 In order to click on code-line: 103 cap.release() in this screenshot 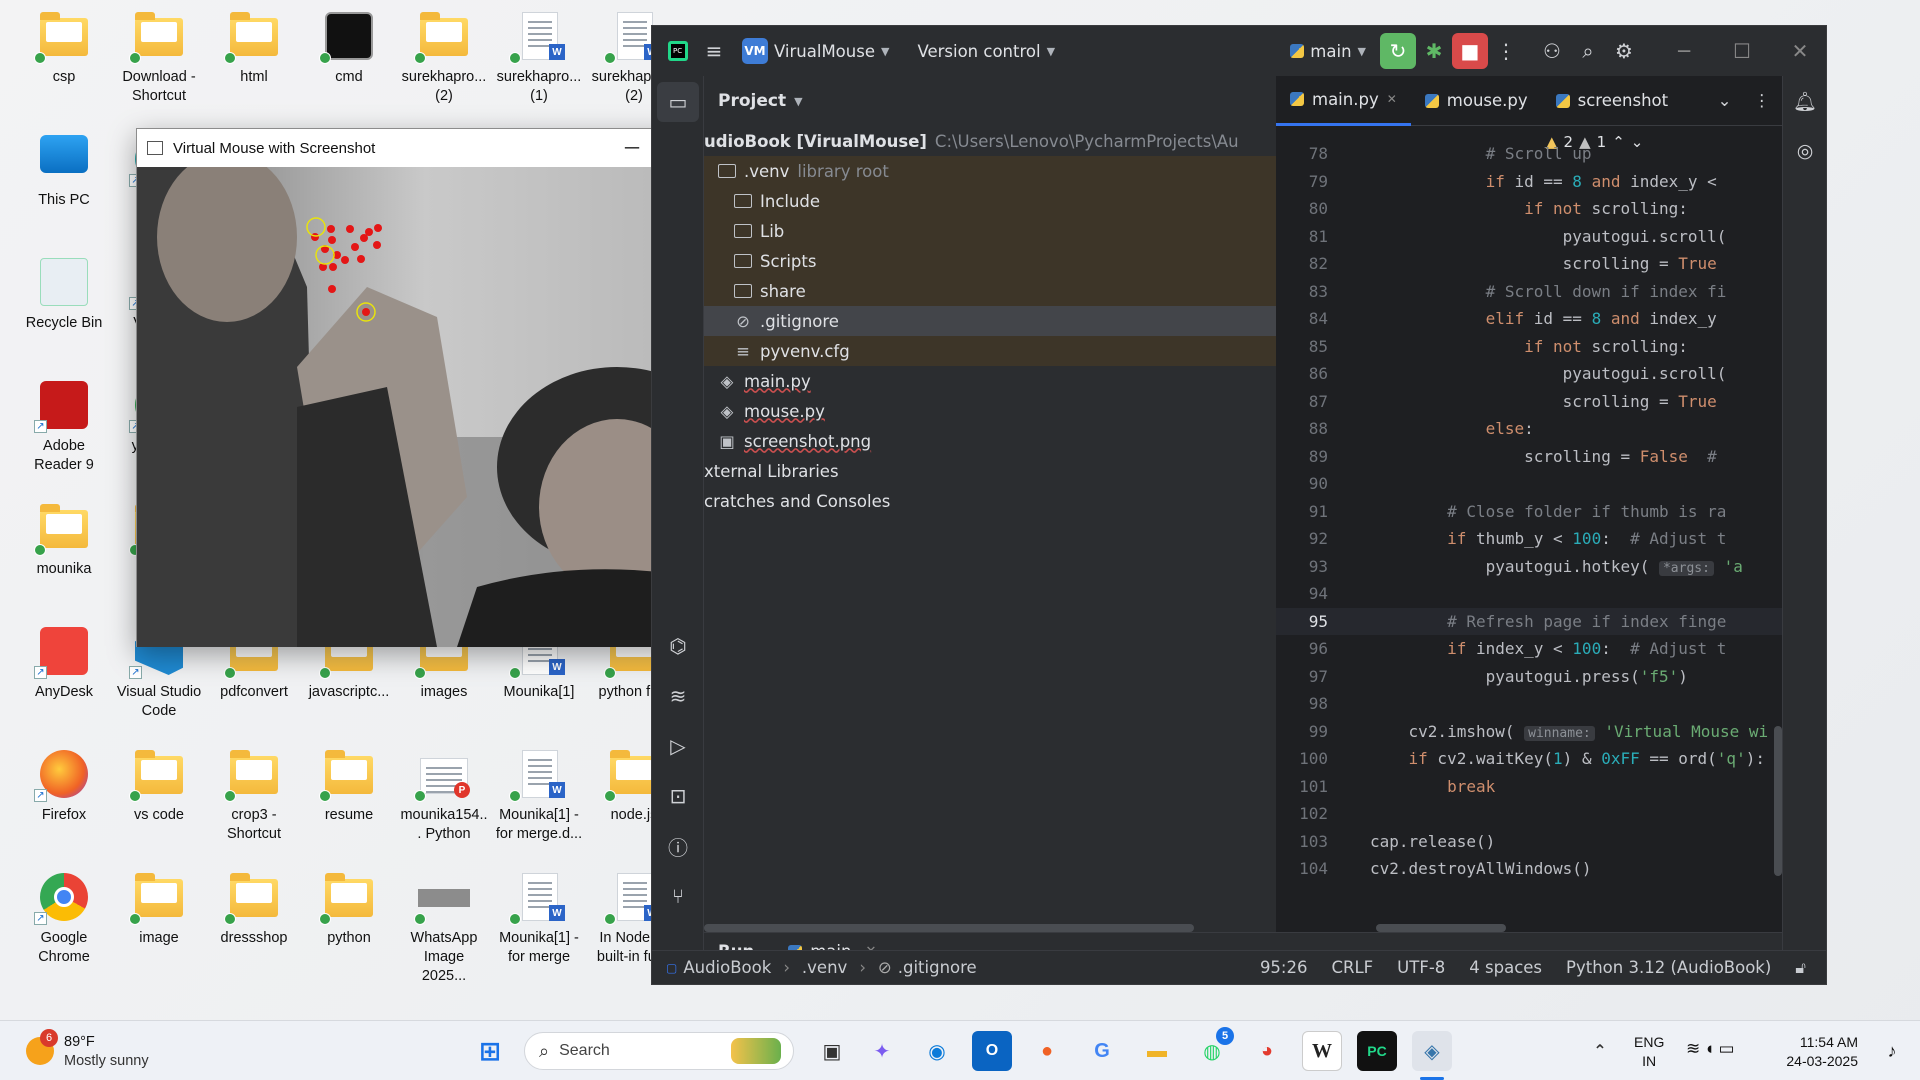, I will do `click(1530, 842)`.